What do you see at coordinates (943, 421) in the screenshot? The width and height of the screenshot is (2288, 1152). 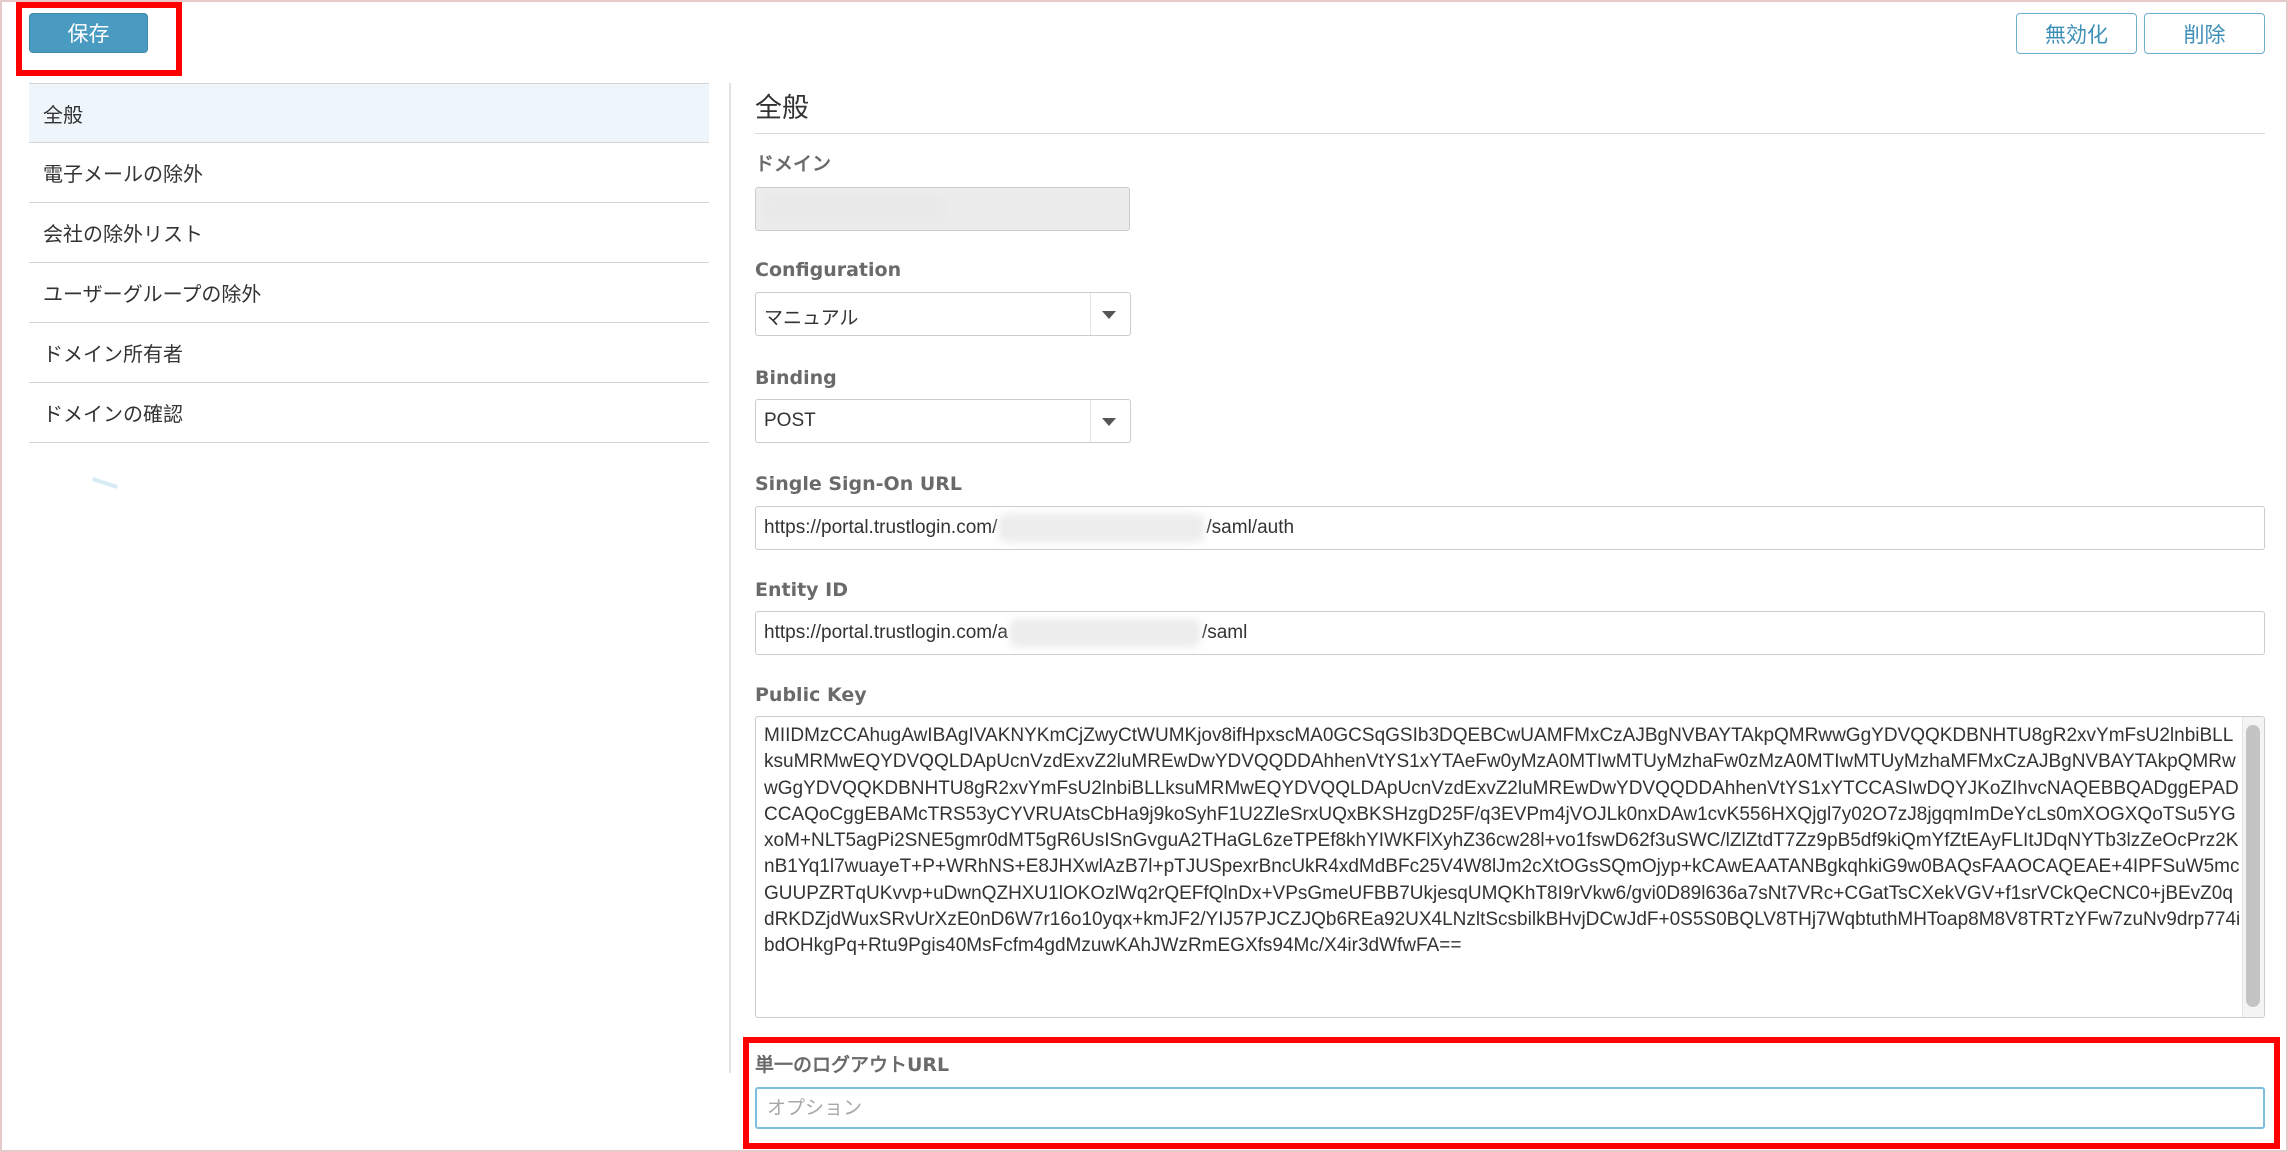 I see `binding-select: POST` at bounding box center [943, 421].